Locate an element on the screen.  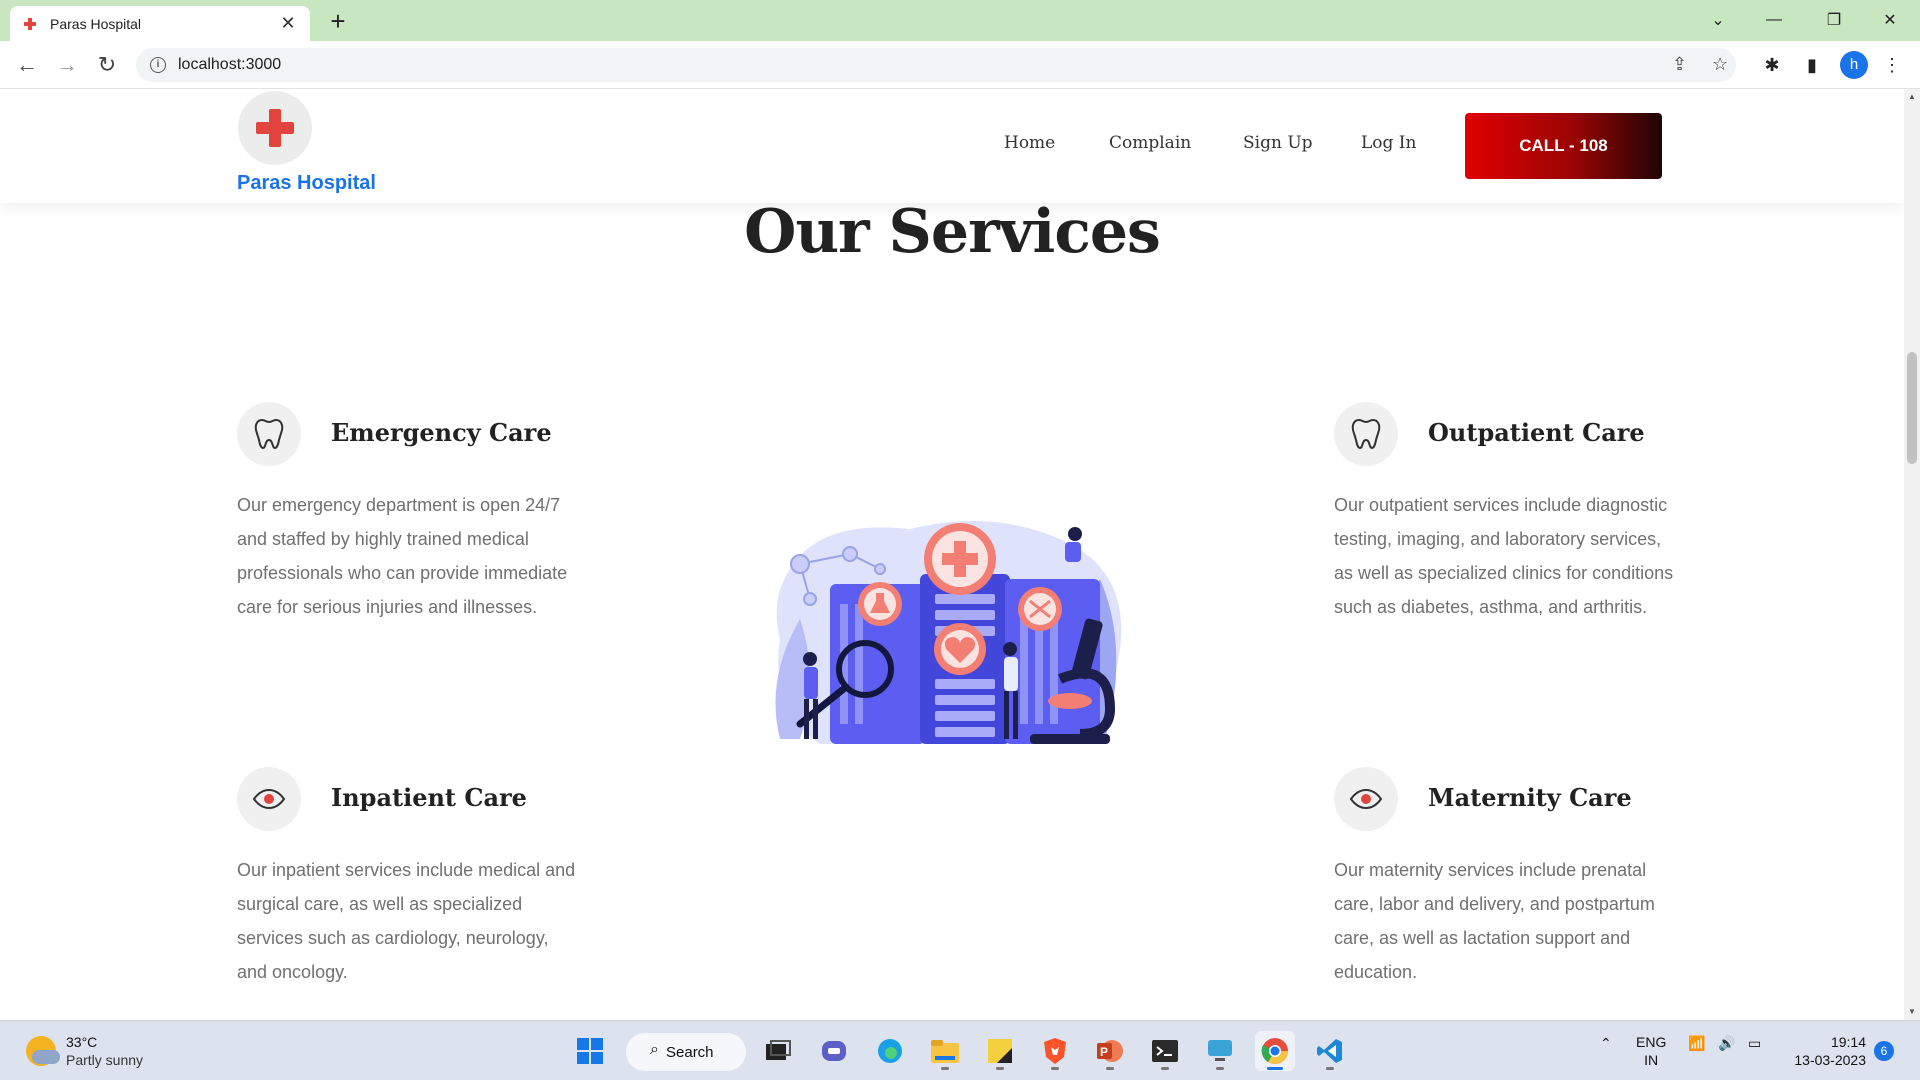
volume-icon: 🔊 is located at coordinates (1726, 1043).